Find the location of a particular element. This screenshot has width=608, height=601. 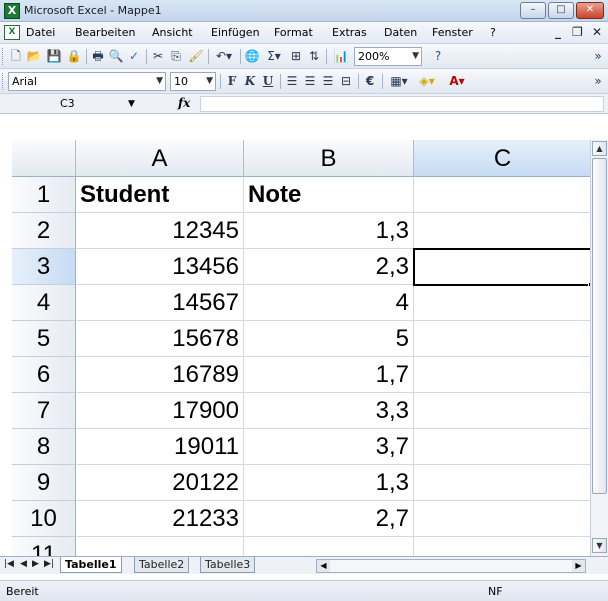

row-header: 7 is located at coordinates (44, 411).